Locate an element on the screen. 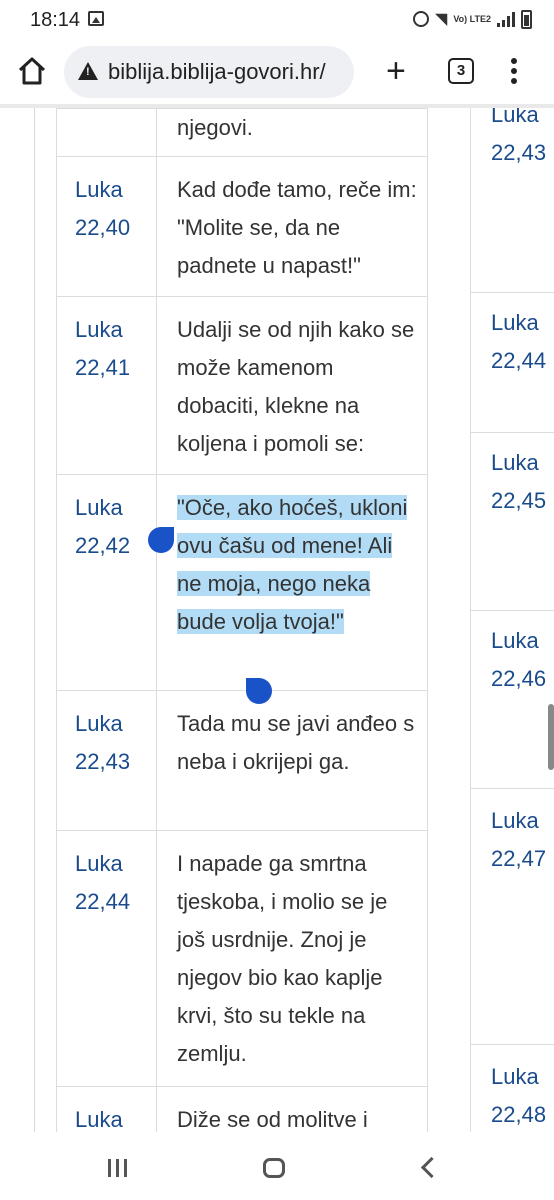  status-bar: 18:14 ◥ Vo) LTE2 is located at coordinates (277, 20).